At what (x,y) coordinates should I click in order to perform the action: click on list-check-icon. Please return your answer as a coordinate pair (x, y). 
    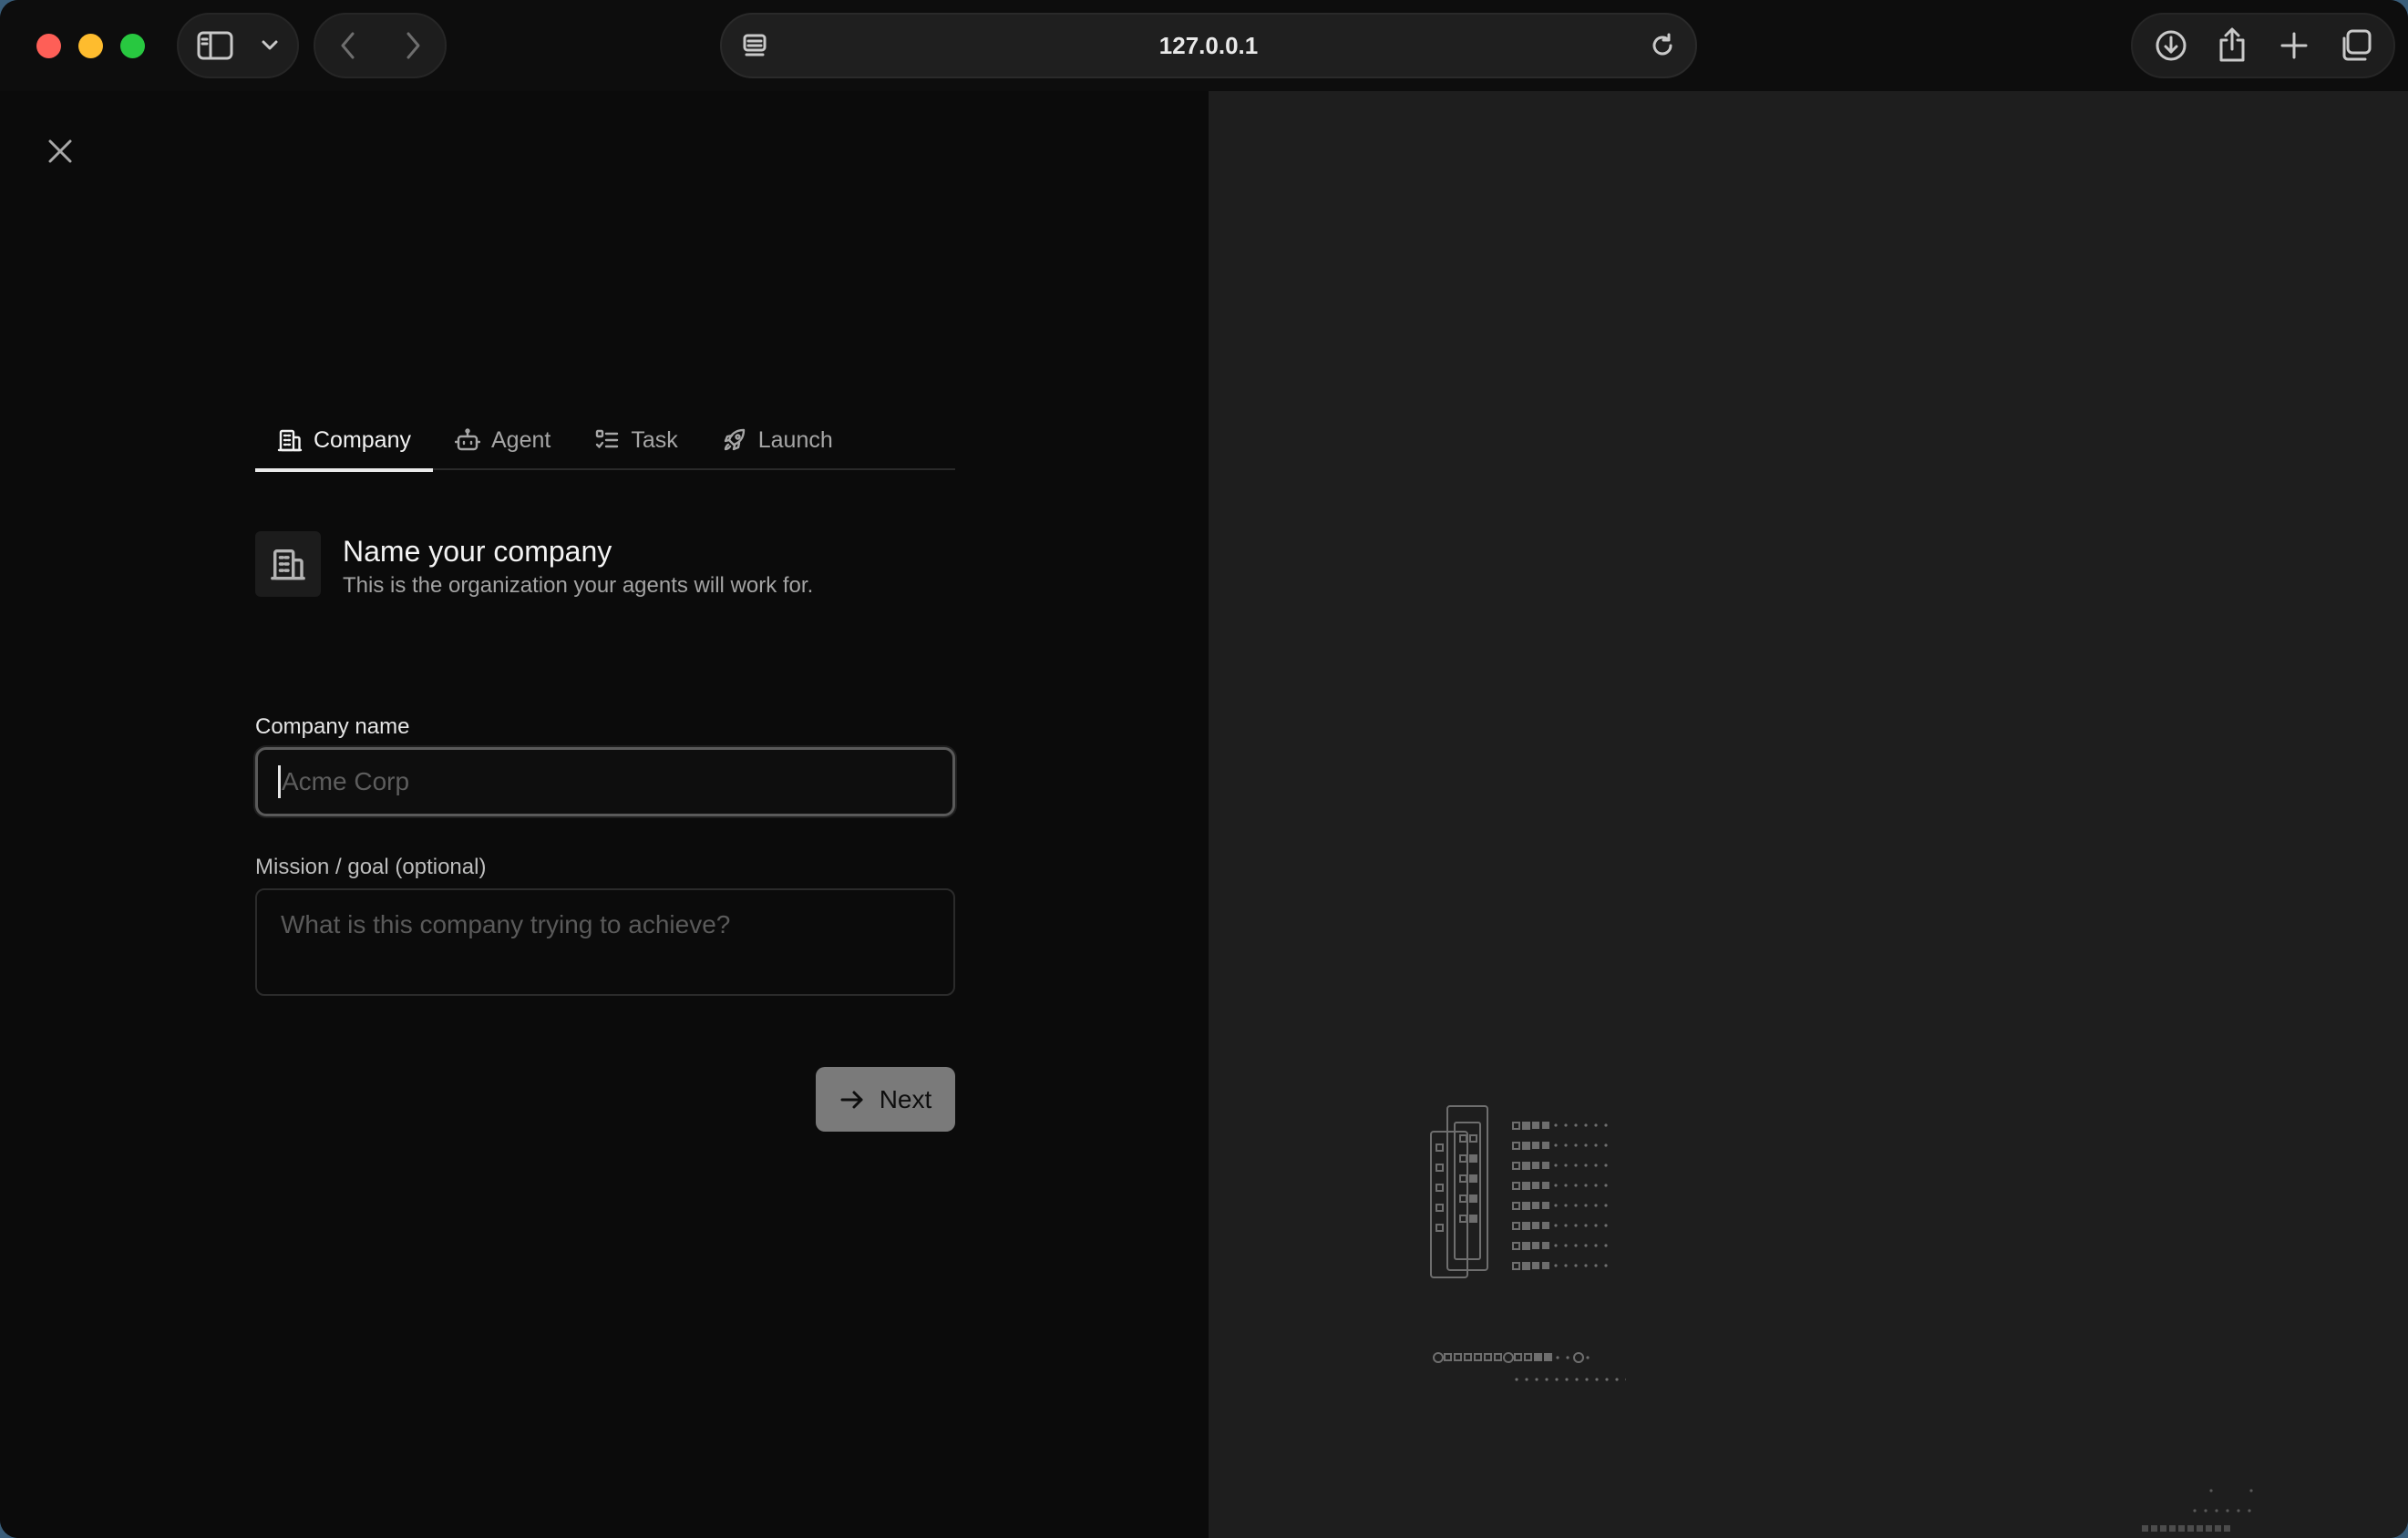
    Looking at the image, I should click on (608, 438).